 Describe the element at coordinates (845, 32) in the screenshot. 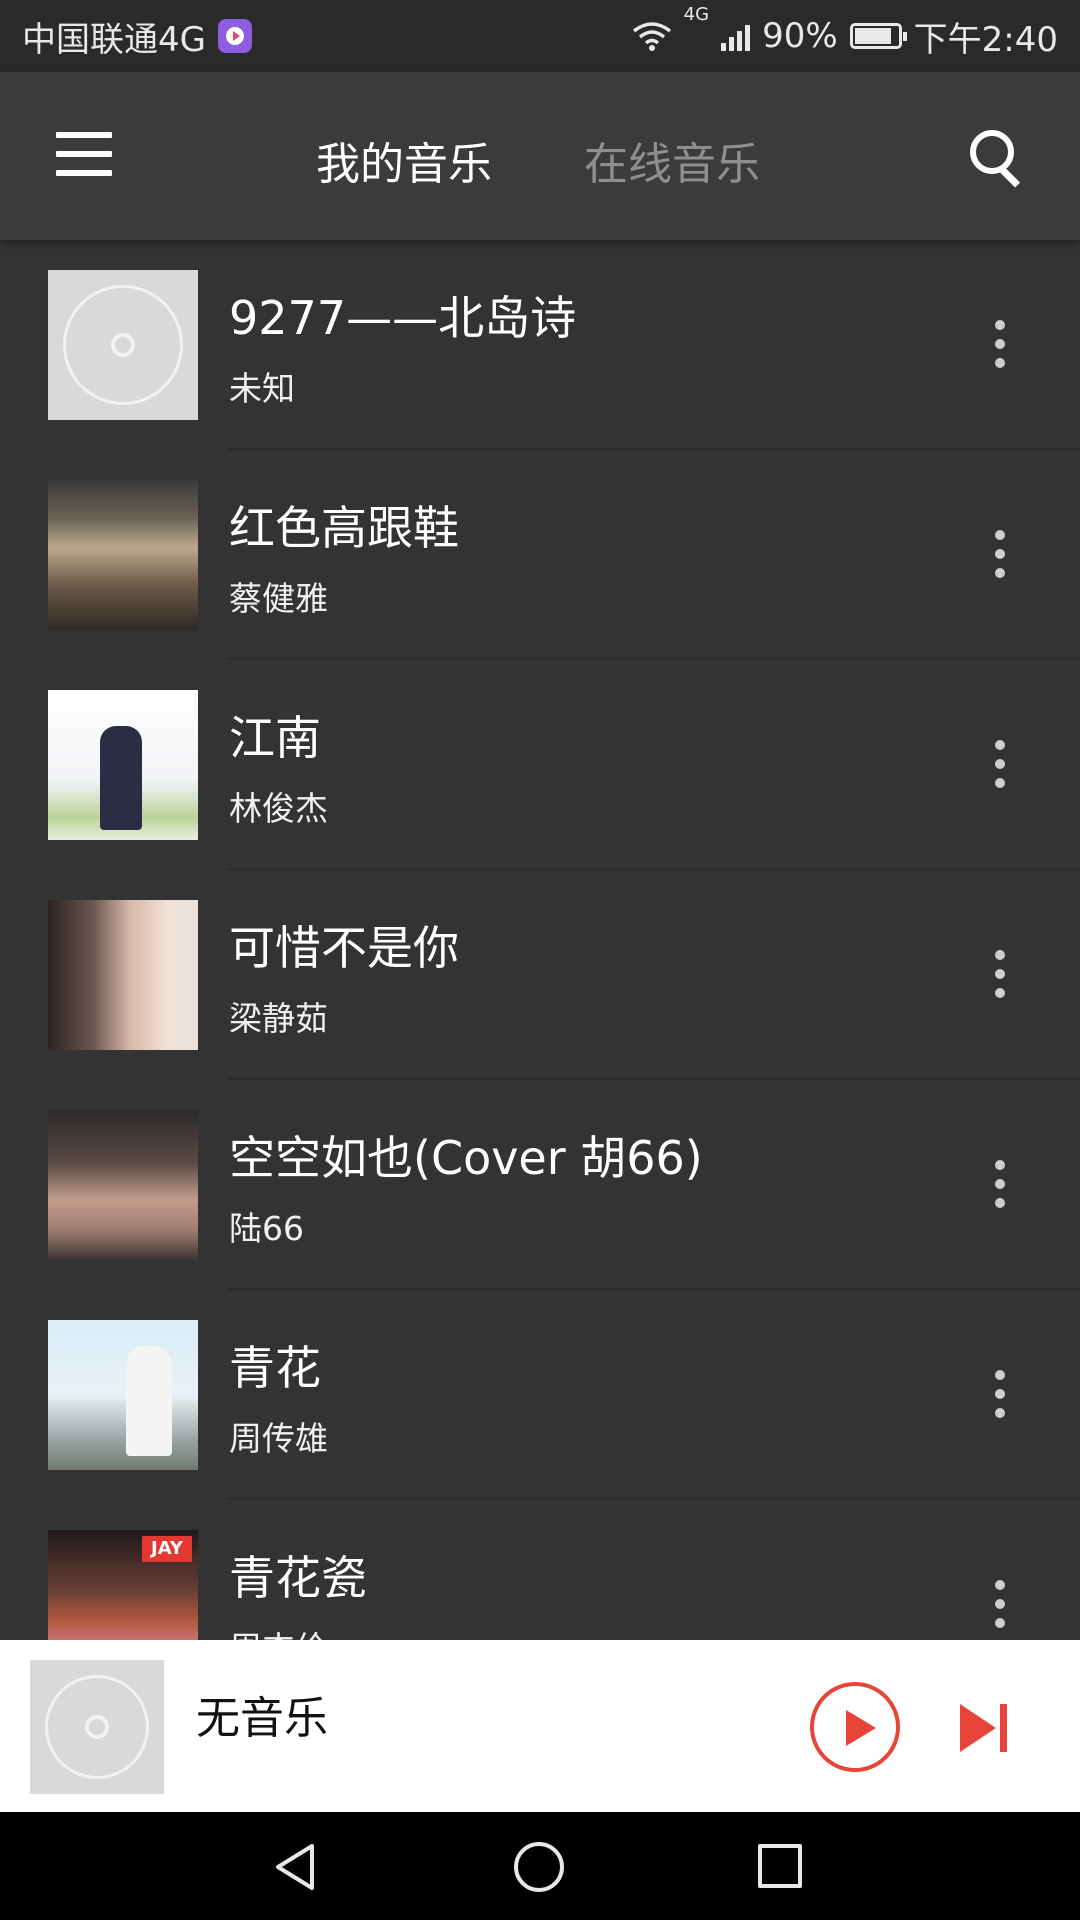

I see `status-right: 4G 90% 下午2:40` at that location.